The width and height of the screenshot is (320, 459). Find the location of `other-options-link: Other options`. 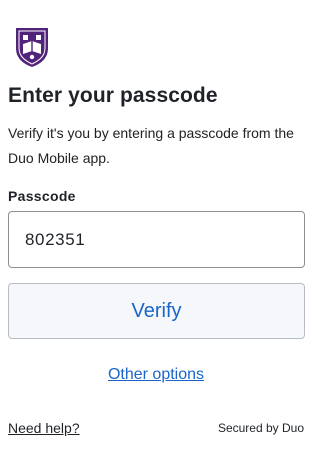

other-options-link: Other options is located at coordinates (156, 374).